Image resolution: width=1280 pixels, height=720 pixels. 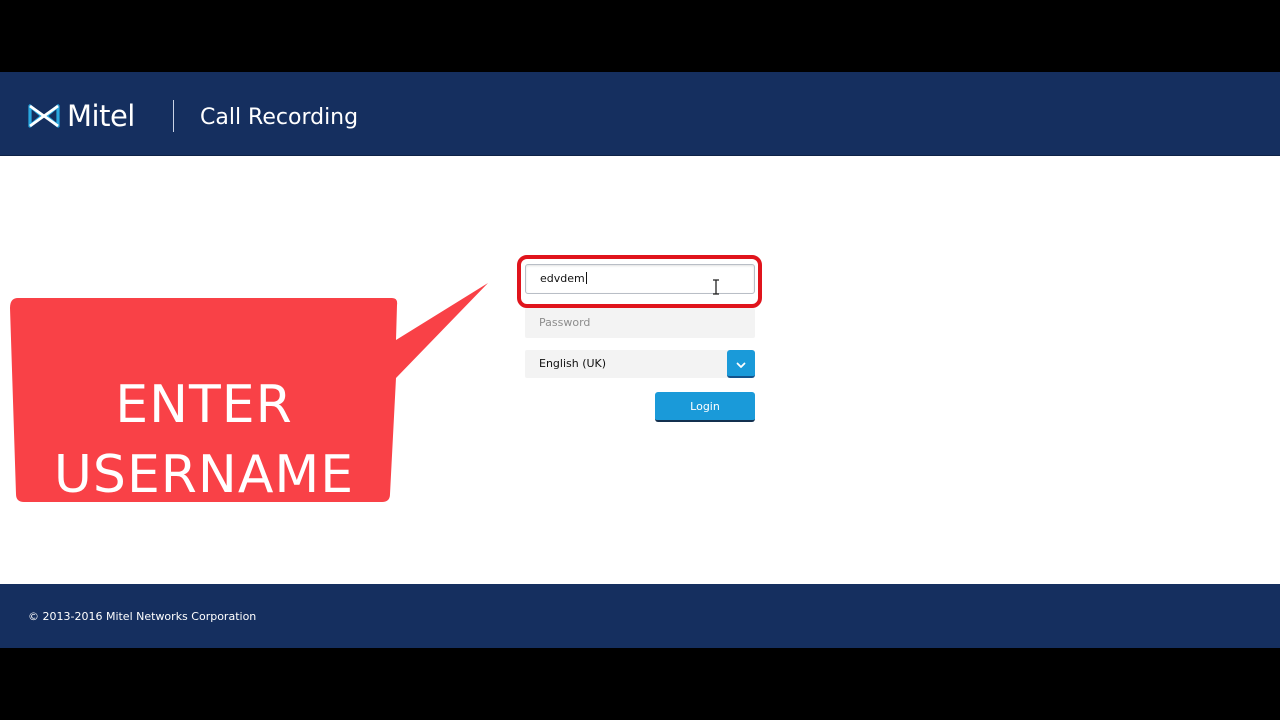 What do you see at coordinates (640, 36) in the screenshot?
I see `letterbox-top` at bounding box center [640, 36].